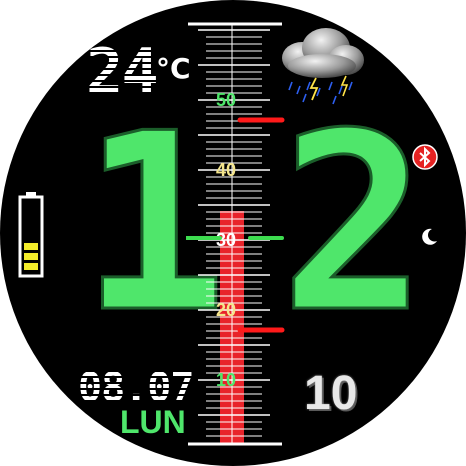 The height and width of the screenshot is (466, 466). Describe the element at coordinates (425, 157) in the screenshot. I see `bluetooth-icon` at that location.